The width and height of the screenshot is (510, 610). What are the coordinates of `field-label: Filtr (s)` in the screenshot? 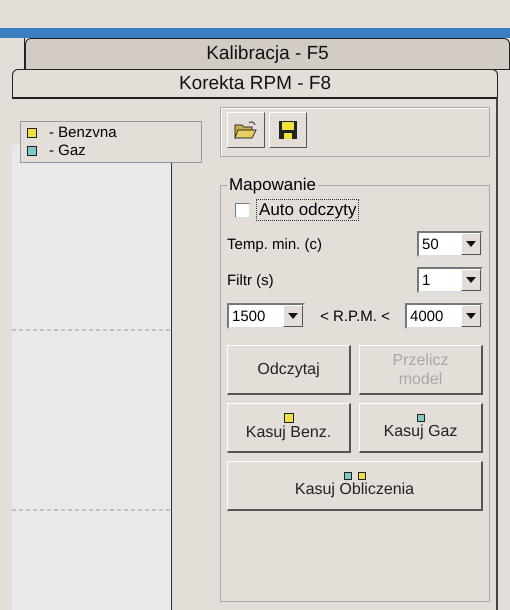 It's located at (250, 280).